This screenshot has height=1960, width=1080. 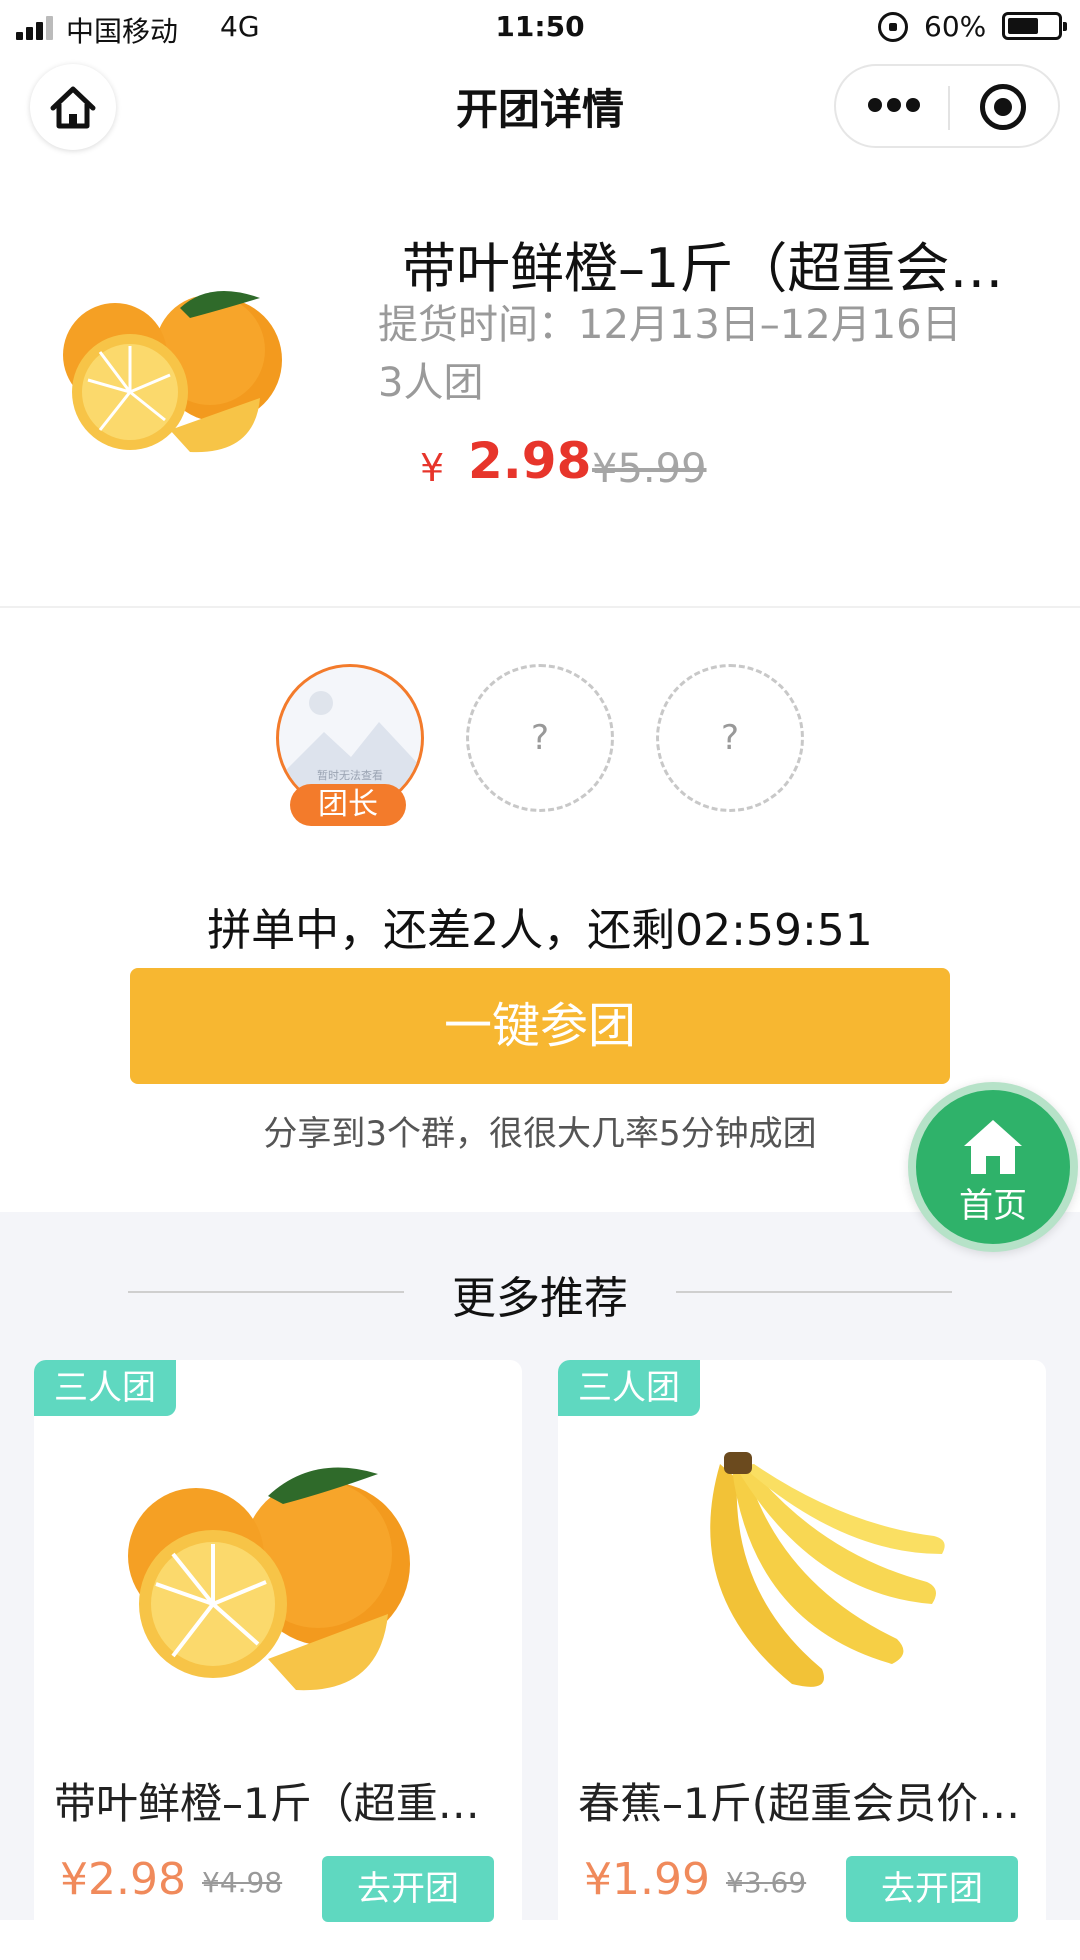 What do you see at coordinates (827, 1569) in the screenshot?
I see `banana-image` at bounding box center [827, 1569].